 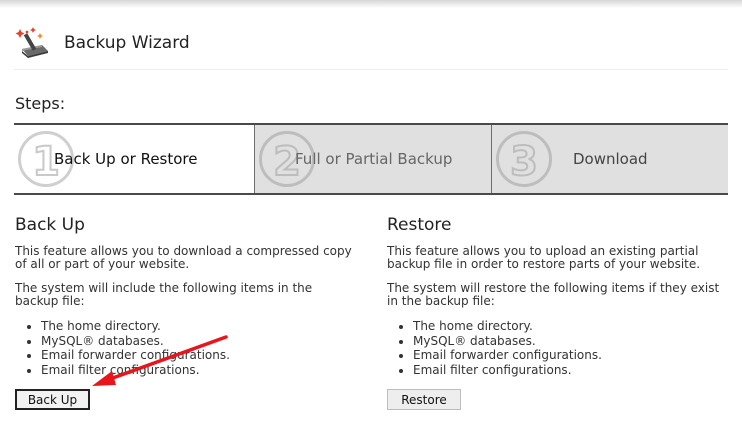 I want to click on page-title: Backup Wizard, so click(x=127, y=43).